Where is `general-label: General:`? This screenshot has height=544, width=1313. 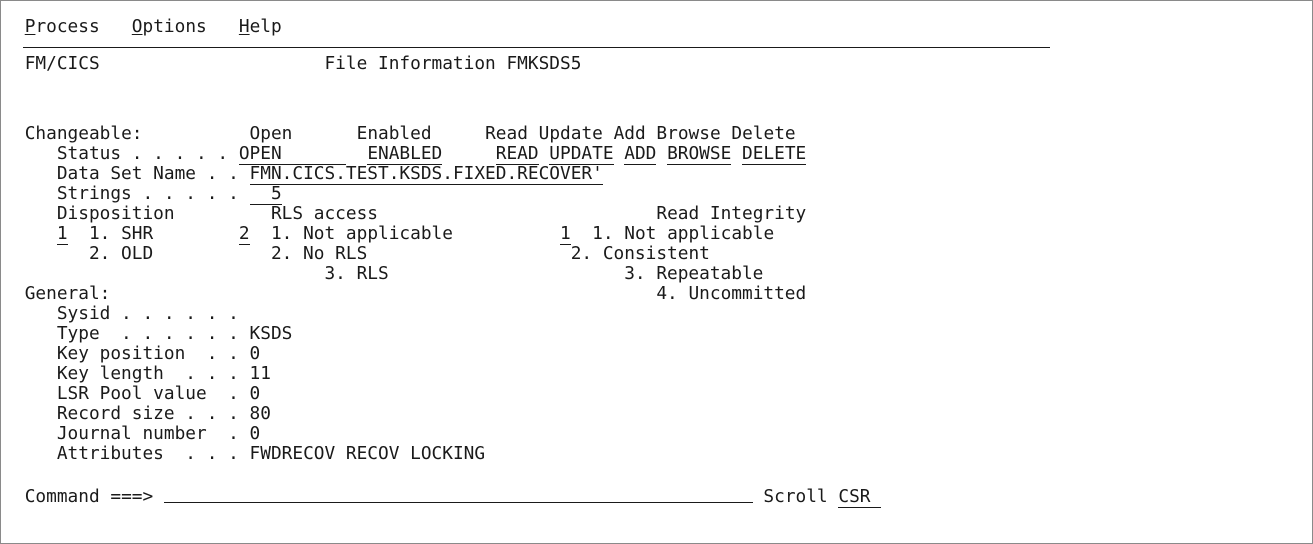 general-label: General: is located at coordinates (67, 293).